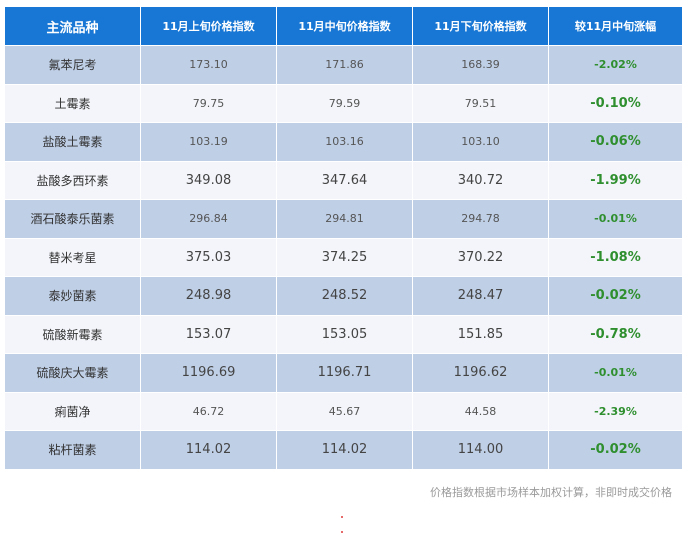 Image resolution: width=686 pixels, height=541 pixels. I want to click on table-row: 盐酸土霉素 103.19 103.16 103.10 -0.06%, so click(343, 142).